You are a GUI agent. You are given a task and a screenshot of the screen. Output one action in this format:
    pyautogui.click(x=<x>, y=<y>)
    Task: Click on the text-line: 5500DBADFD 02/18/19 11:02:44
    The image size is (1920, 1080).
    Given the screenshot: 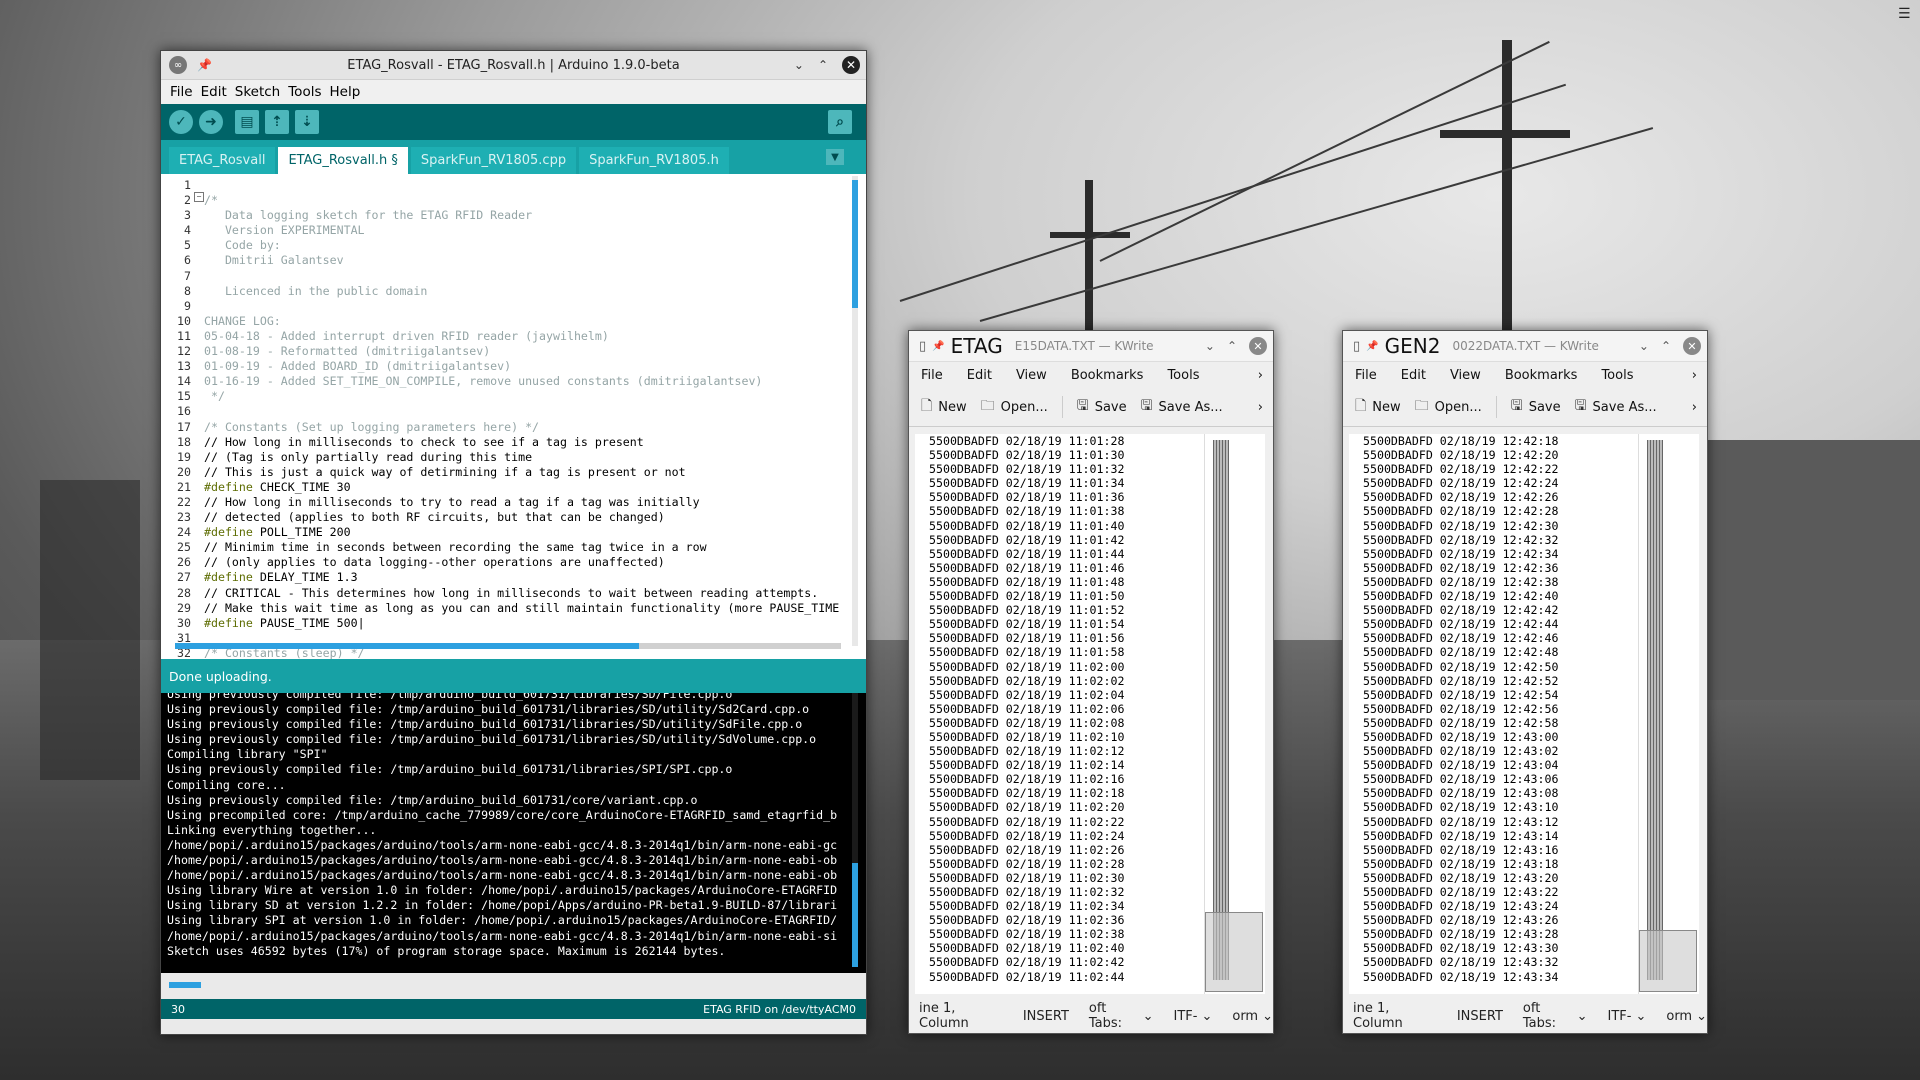 What is the action you would take?
    pyautogui.click(x=1026, y=977)
    